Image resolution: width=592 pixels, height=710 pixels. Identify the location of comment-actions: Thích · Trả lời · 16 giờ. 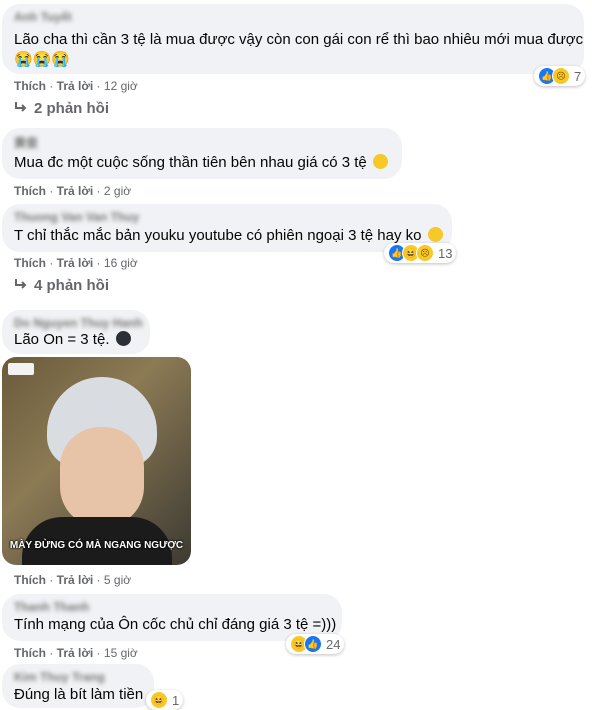
(76, 263).